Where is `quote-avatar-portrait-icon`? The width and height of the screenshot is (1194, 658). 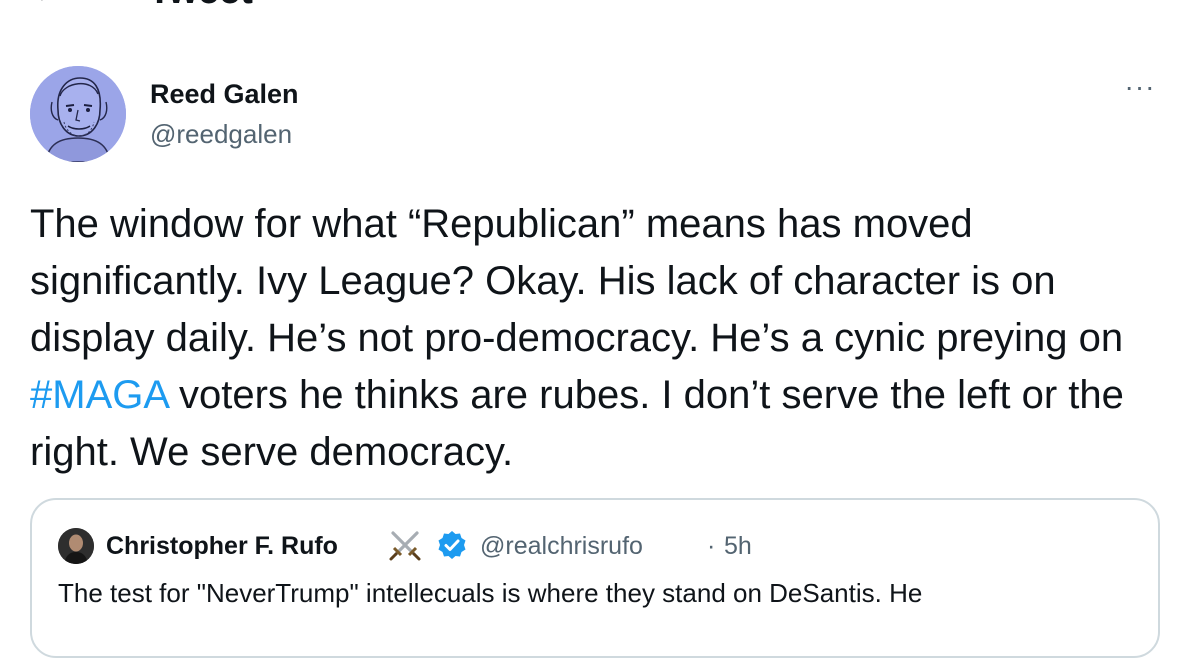 quote-avatar-portrait-icon is located at coordinates (76, 546).